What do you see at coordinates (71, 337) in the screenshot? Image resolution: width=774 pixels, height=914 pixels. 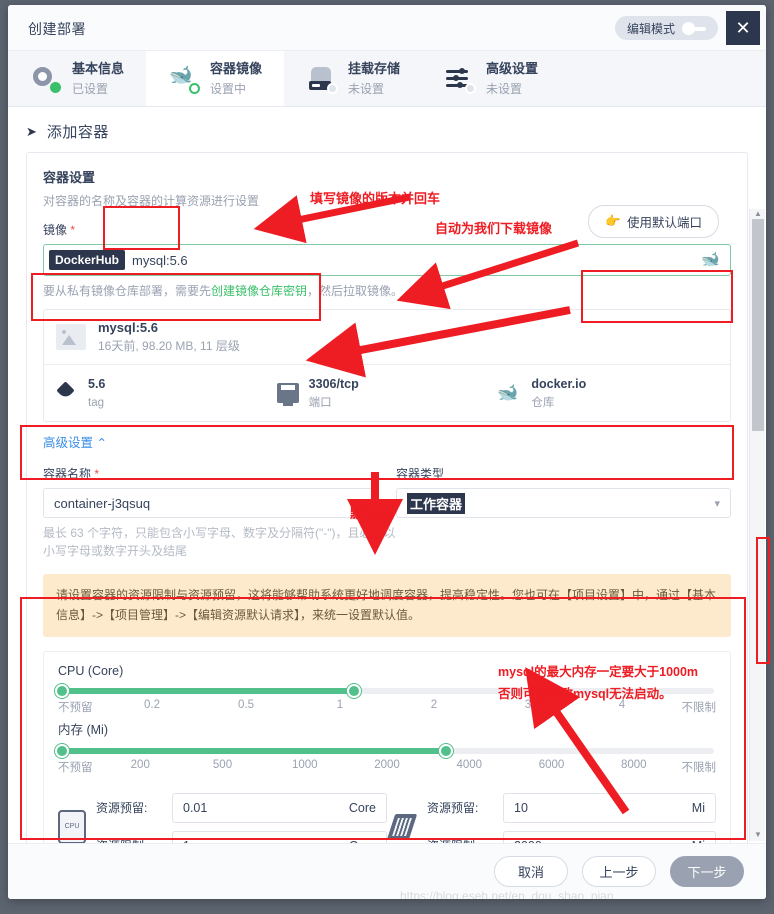 I see `image-placeholder-icon` at bounding box center [71, 337].